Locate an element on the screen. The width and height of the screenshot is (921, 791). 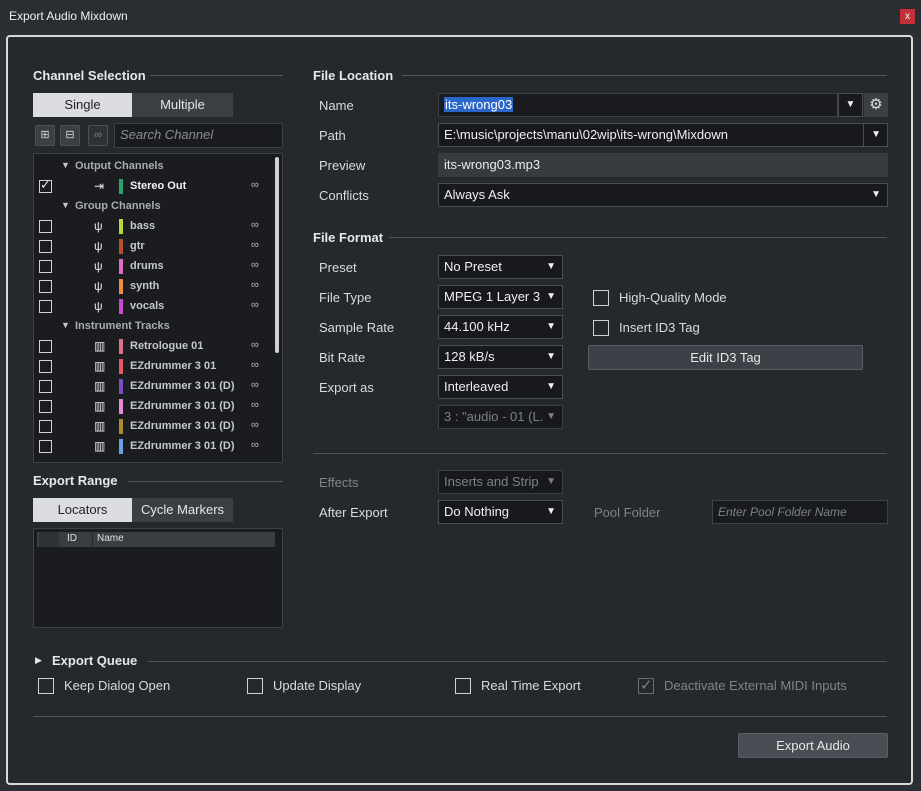
conflicts-value: Always Ask is located at coordinates (477, 194).